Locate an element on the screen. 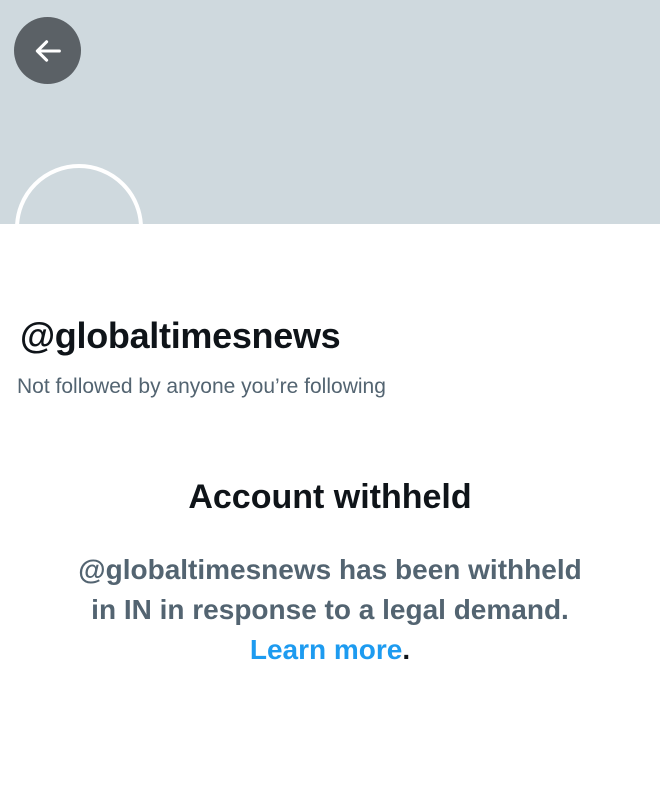  withheld-title: Account withheld is located at coordinates (330, 497).